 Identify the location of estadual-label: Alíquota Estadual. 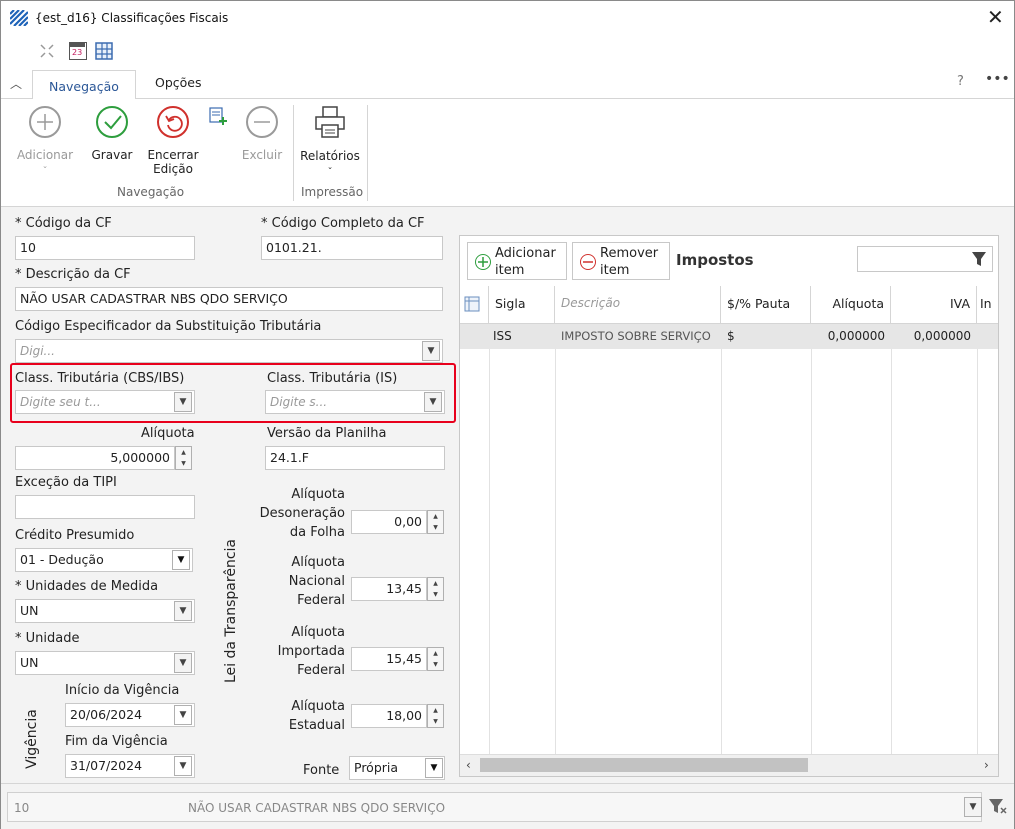
(297, 716).